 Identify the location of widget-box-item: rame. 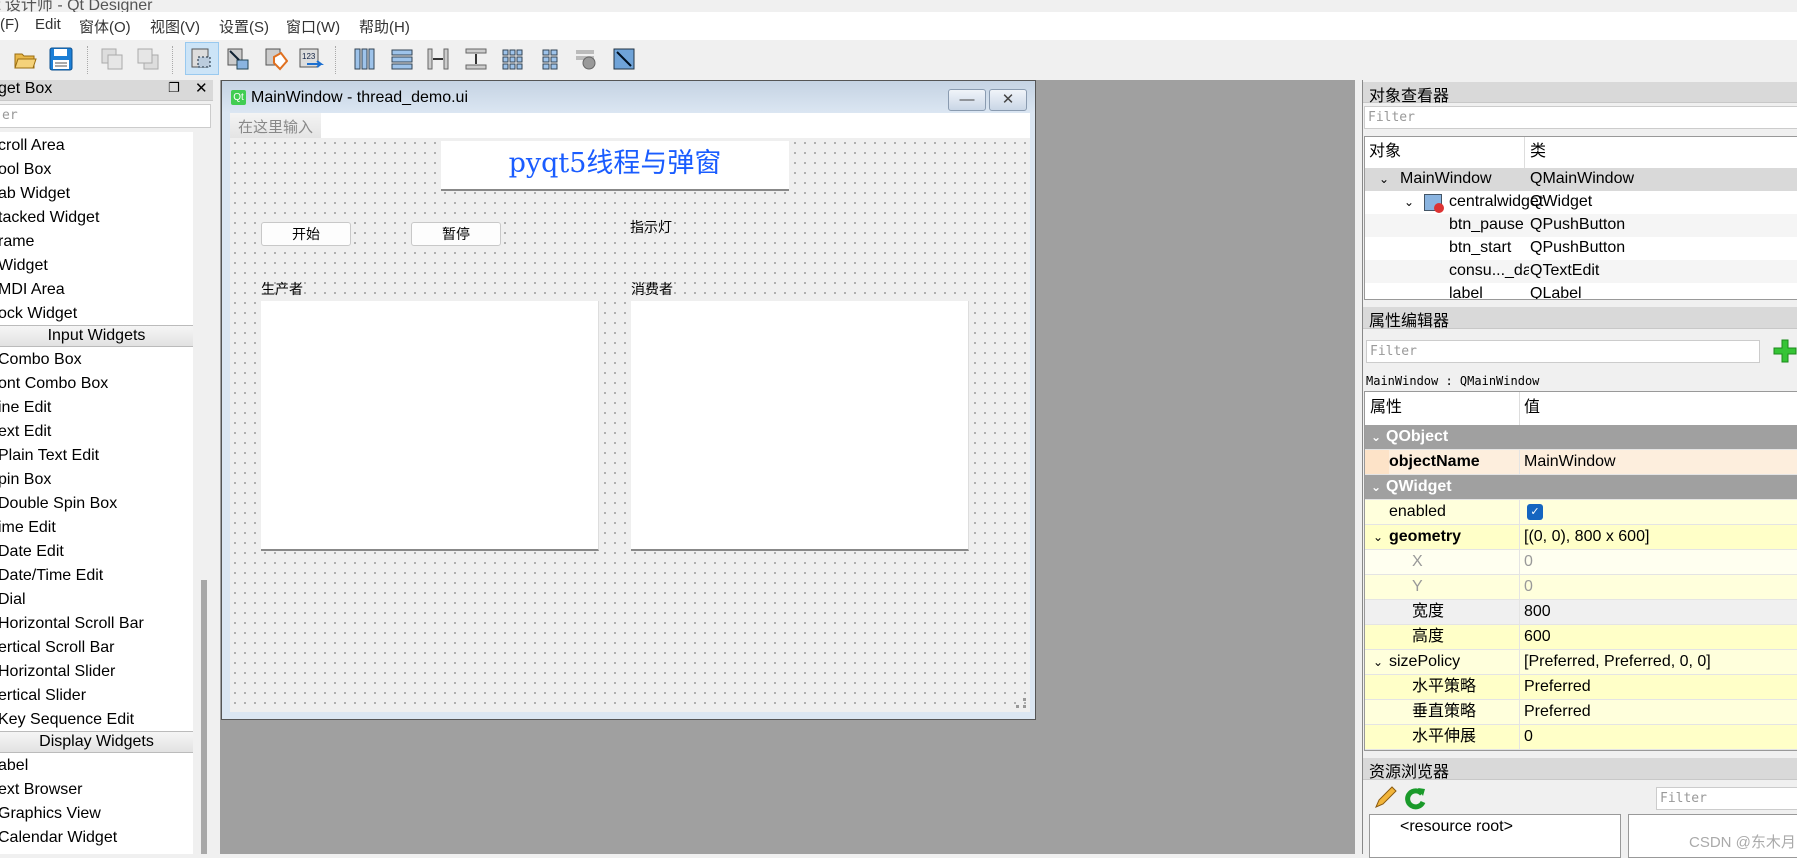
(17, 242).